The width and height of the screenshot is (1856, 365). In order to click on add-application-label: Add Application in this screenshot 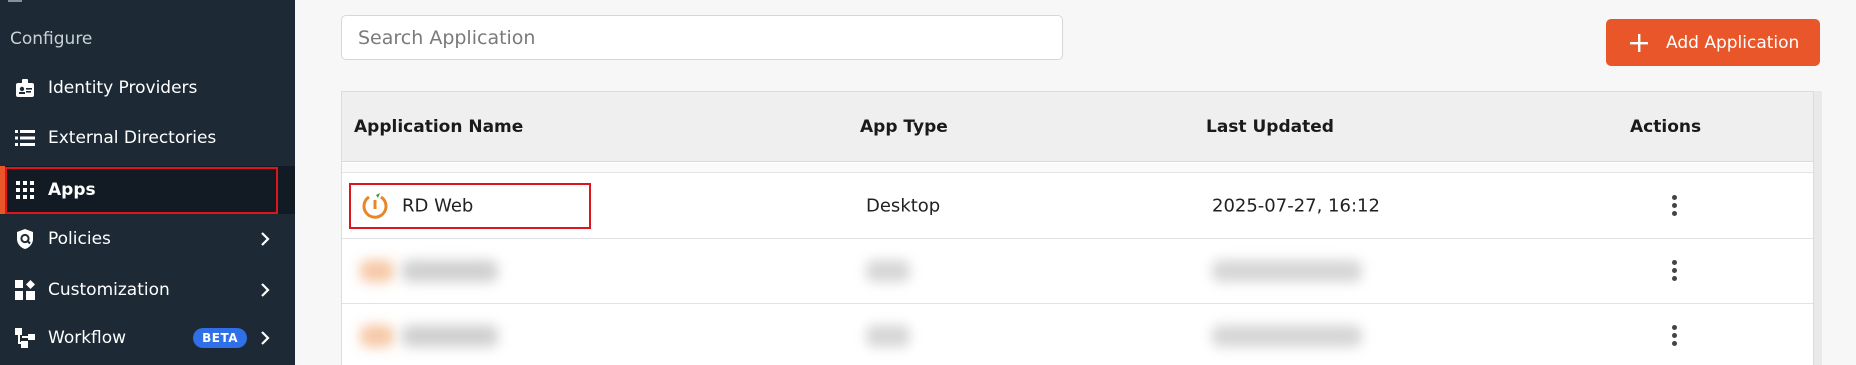, I will do `click(1733, 42)`.